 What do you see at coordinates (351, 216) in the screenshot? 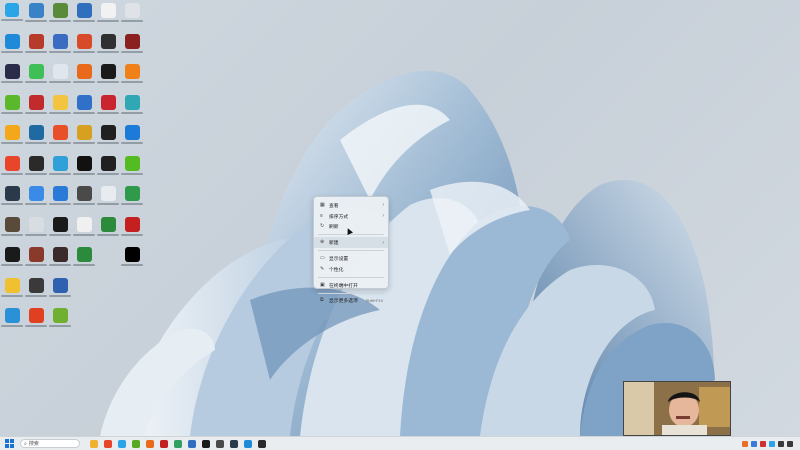
I see `menu-item-sort-by: ≡ 排序方式 ›` at bounding box center [351, 216].